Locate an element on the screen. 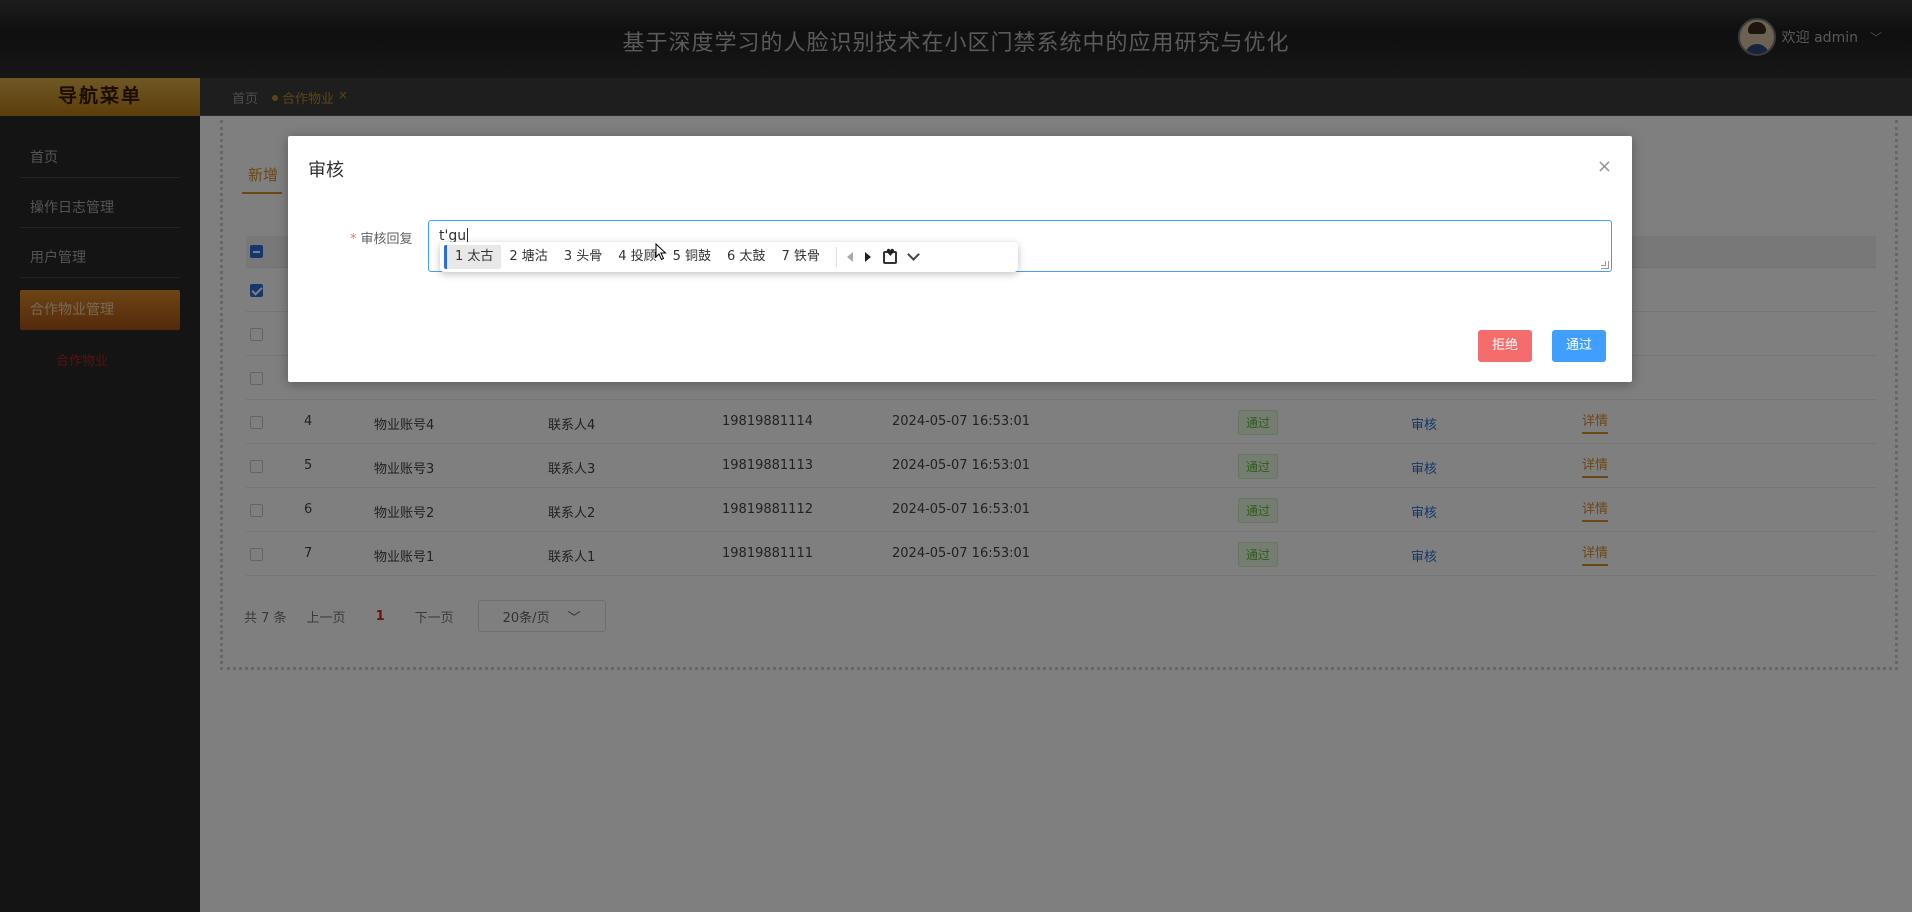  ime-favorite-icon is located at coordinates (889, 256).